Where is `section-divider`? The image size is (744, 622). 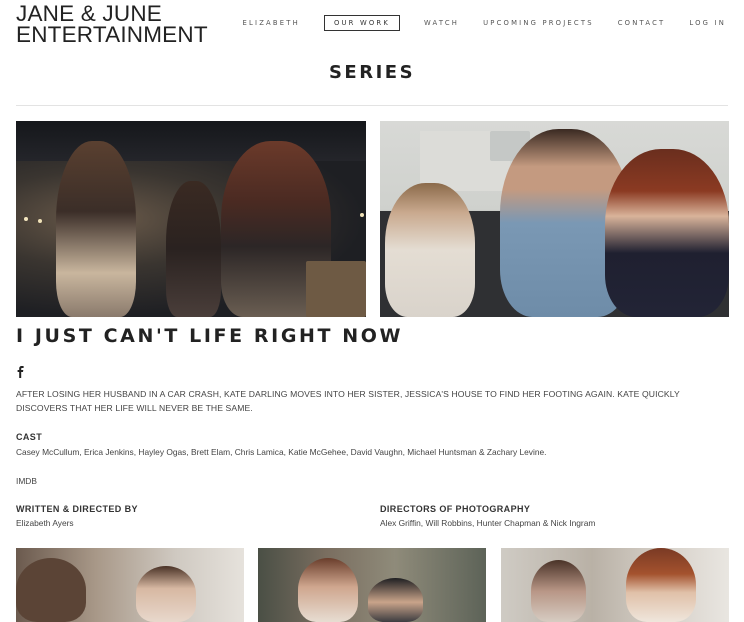
section-divider is located at coordinates (372, 105).